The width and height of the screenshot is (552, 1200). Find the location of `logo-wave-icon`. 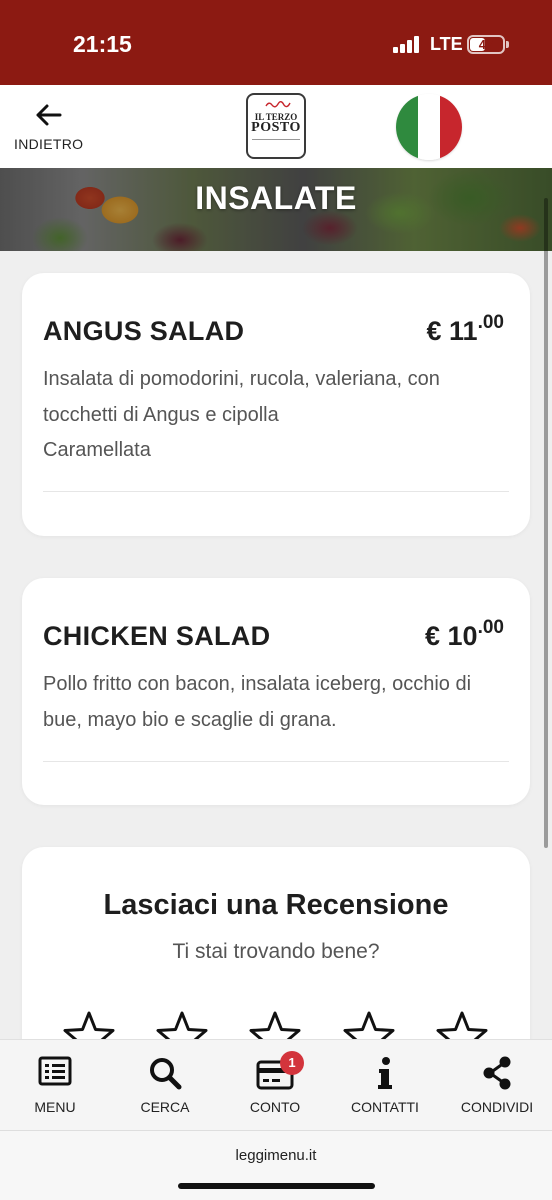

logo-wave-icon is located at coordinates (278, 104).